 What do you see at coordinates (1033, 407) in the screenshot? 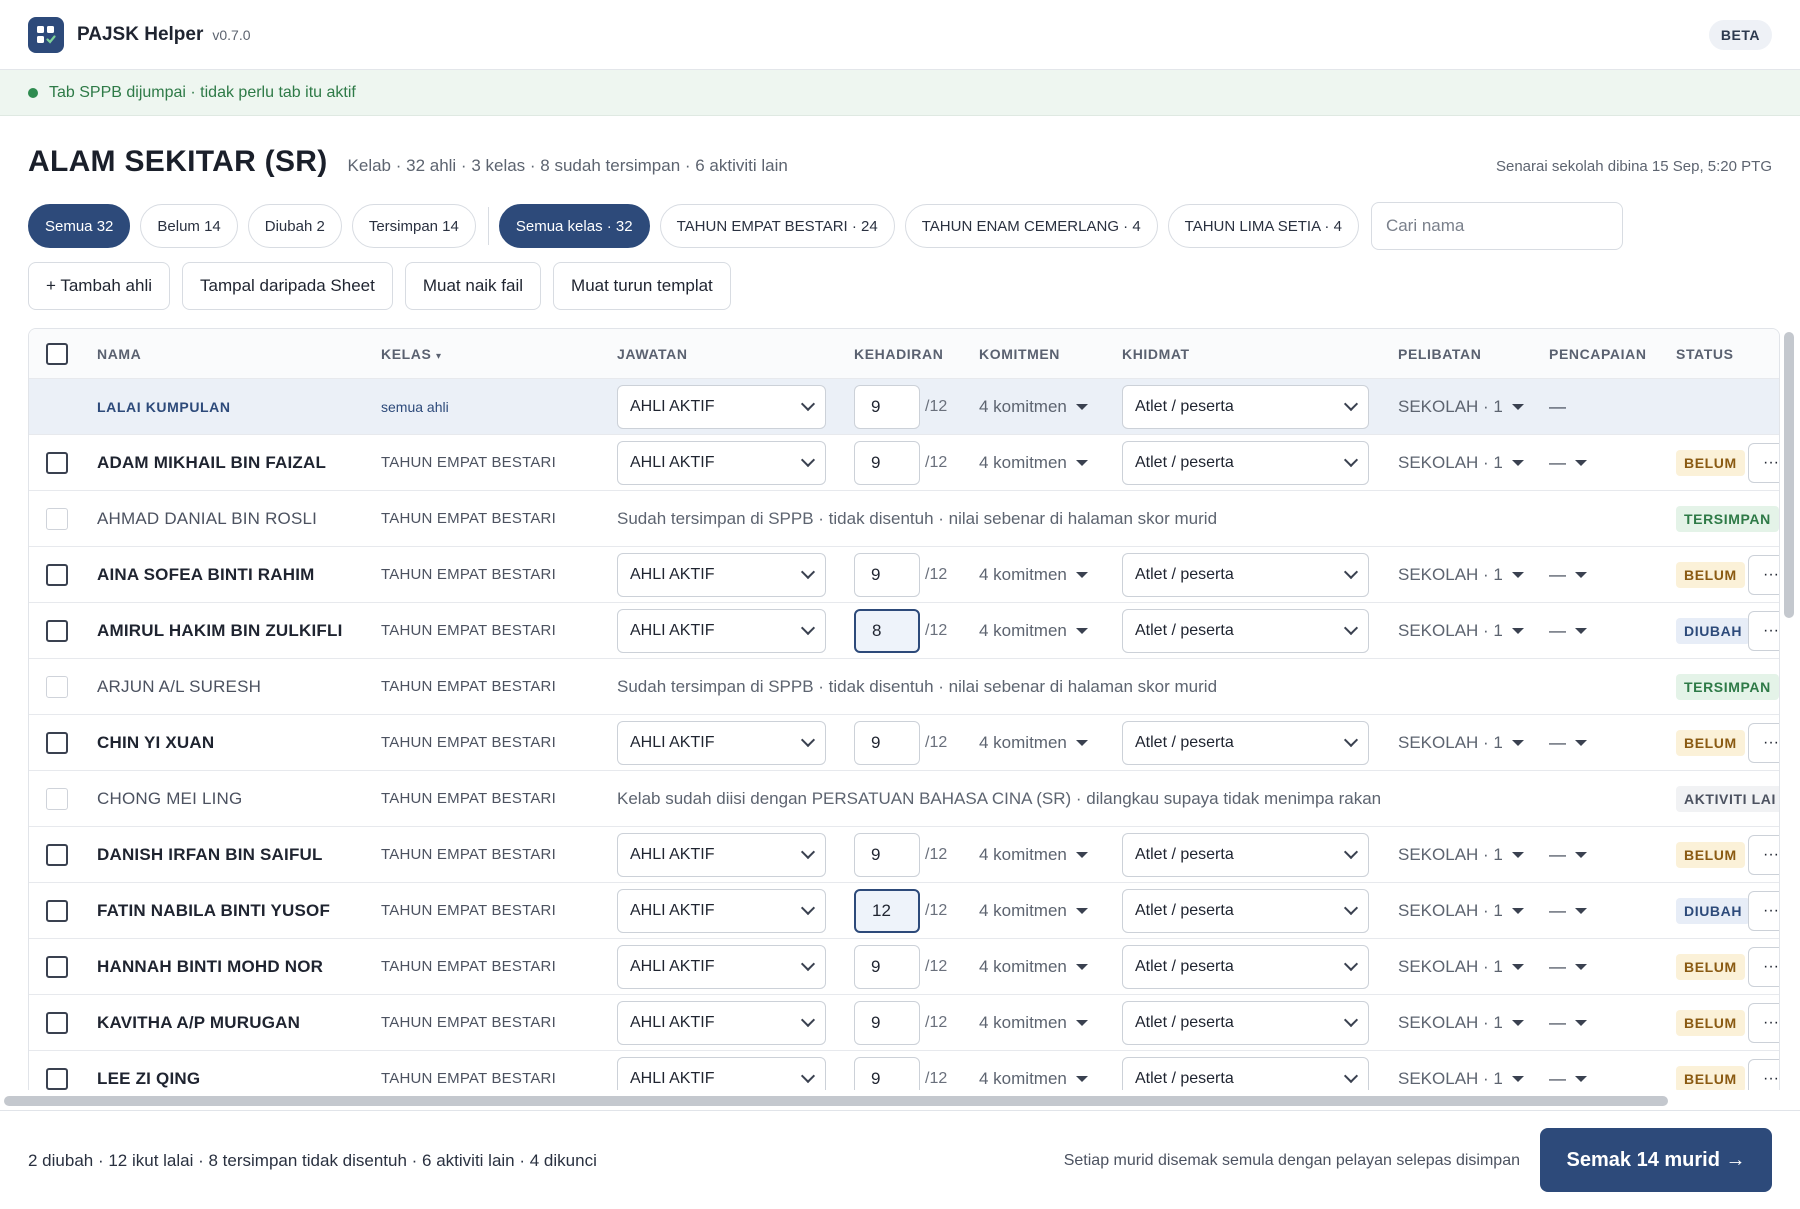
I see `group-komitmen-dropdown: 4 komitmen` at bounding box center [1033, 407].